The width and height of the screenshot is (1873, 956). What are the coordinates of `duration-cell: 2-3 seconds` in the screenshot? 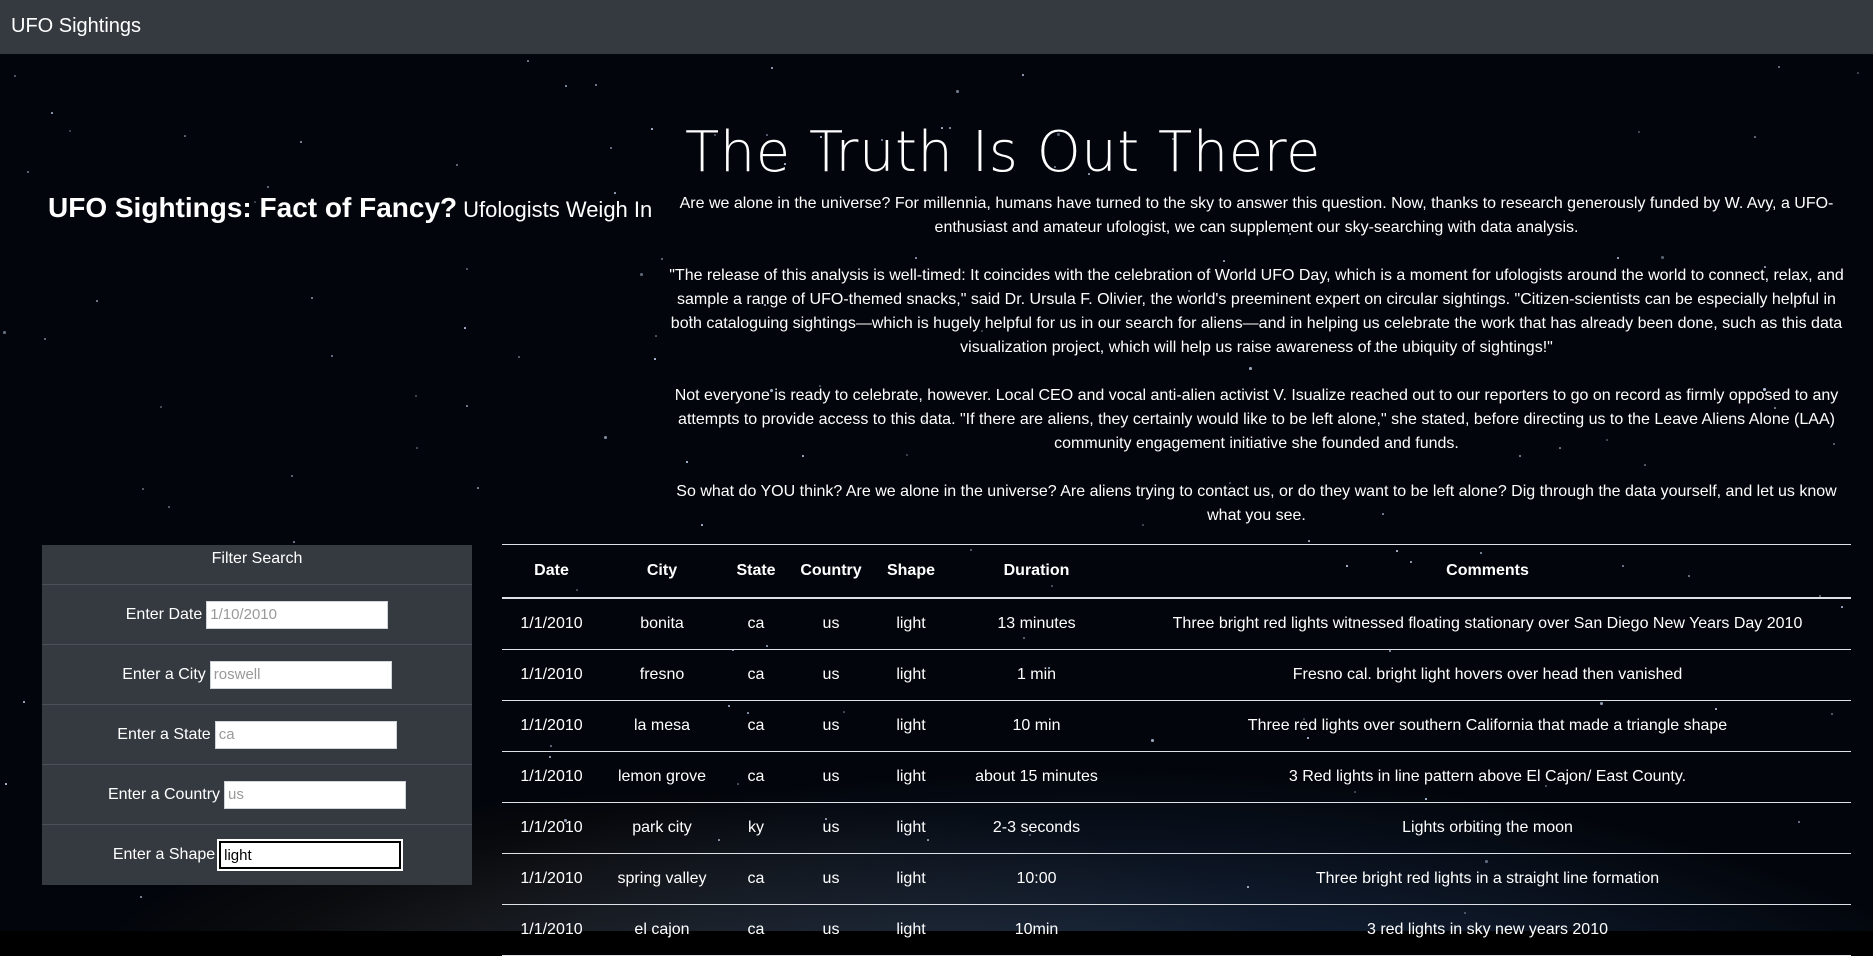 It's located at (1036, 828).